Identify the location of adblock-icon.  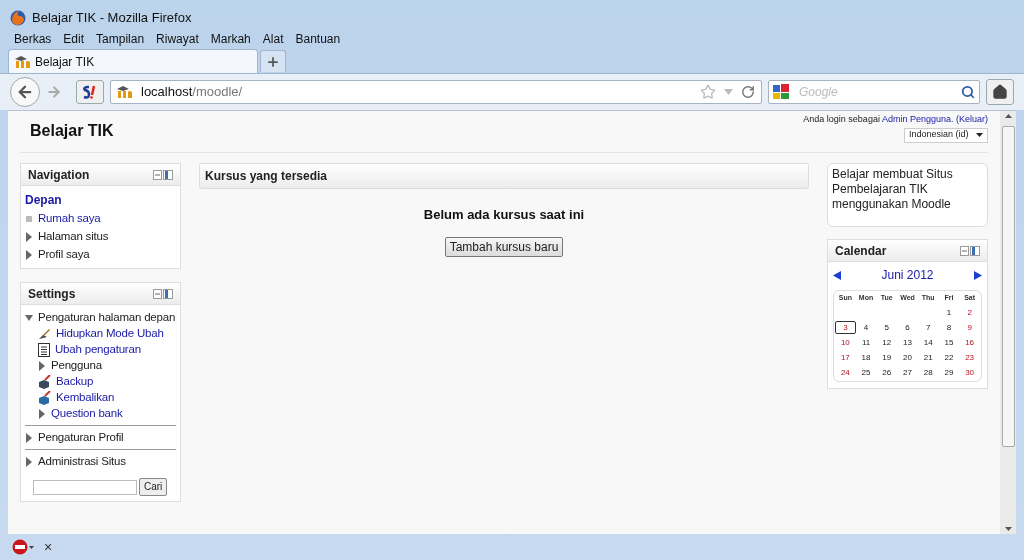
(23, 547).